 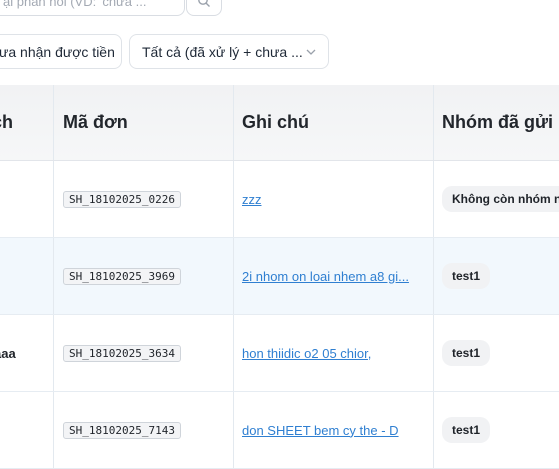 What do you see at coordinates (333, 122) in the screenshot?
I see `column-header-note: Ghi chú` at bounding box center [333, 122].